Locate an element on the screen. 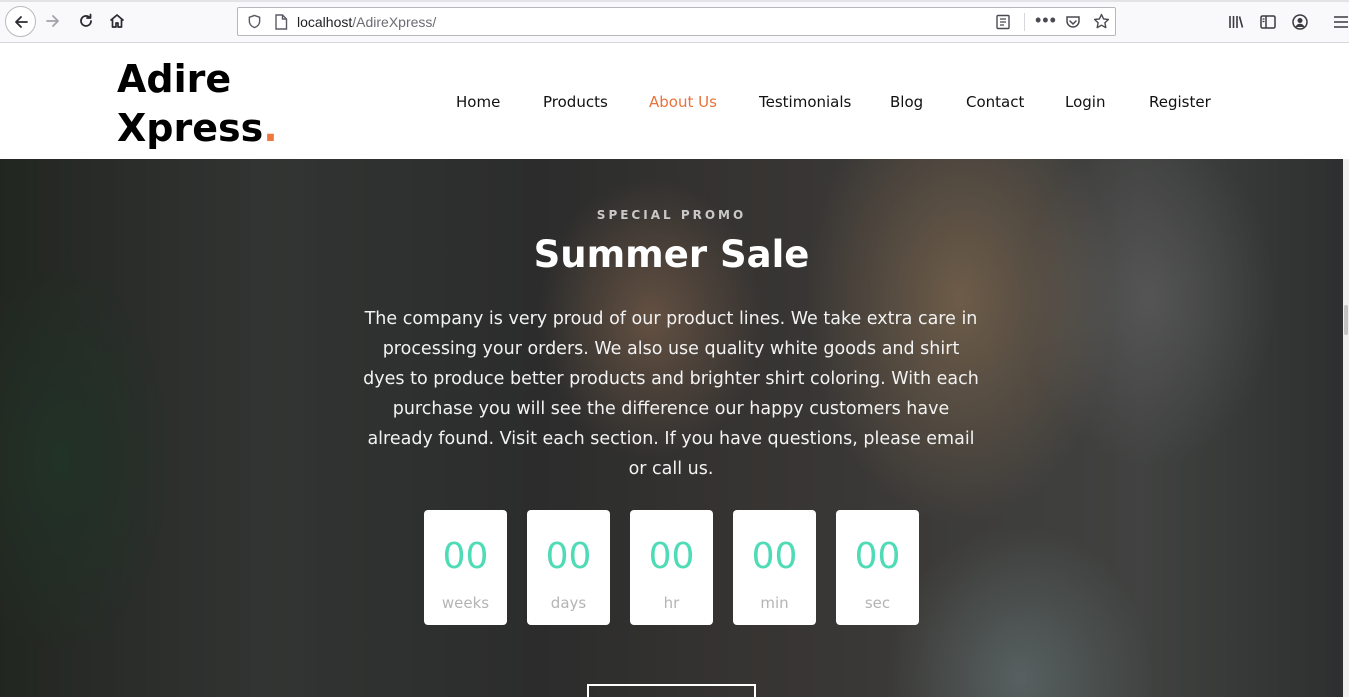 The width and height of the screenshot is (1349, 697). url-bar: localhost/AdireXpress/ ••• is located at coordinates (676, 21).